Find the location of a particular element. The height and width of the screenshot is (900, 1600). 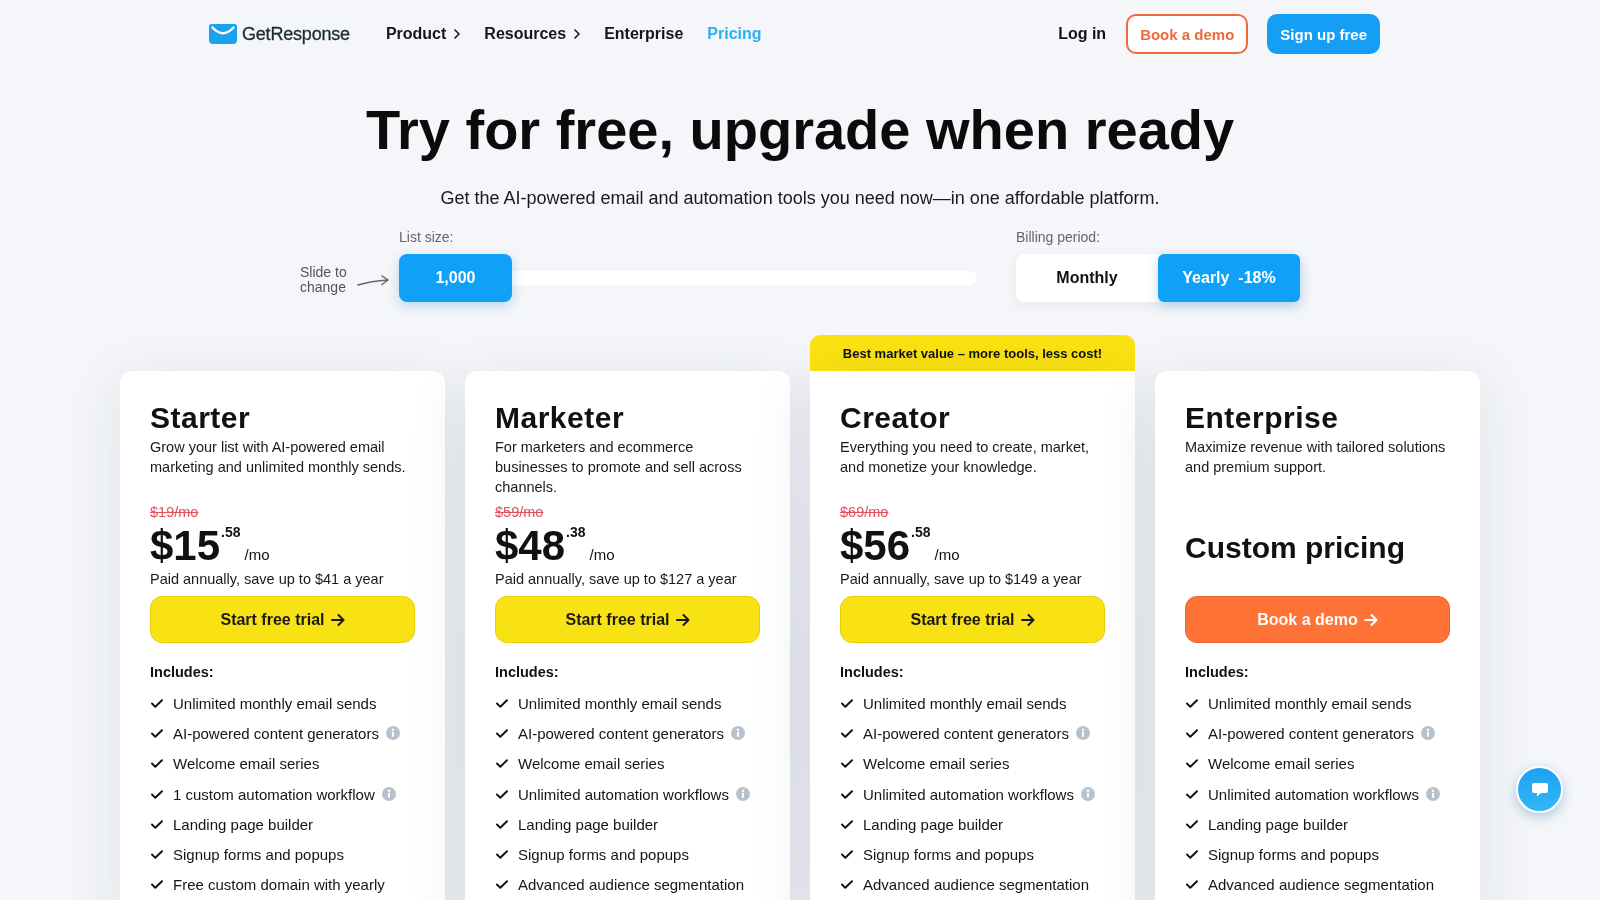

brand-name: GetResponse is located at coordinates (296, 34).